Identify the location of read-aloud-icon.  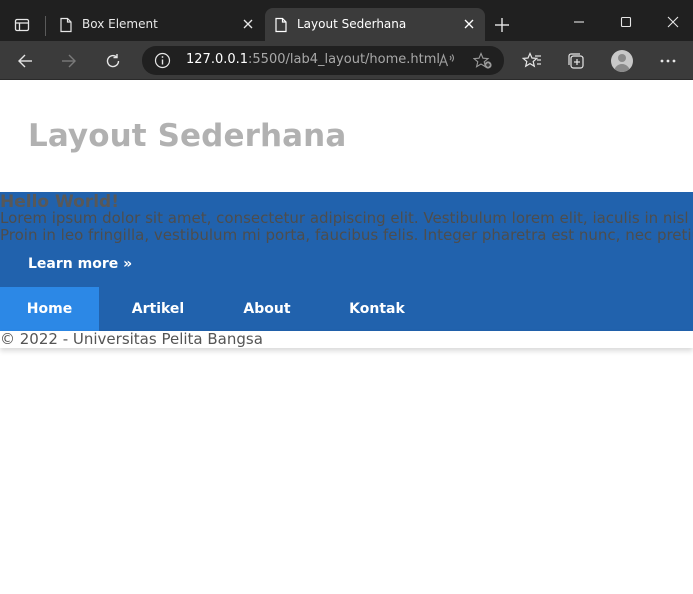
(447, 60).